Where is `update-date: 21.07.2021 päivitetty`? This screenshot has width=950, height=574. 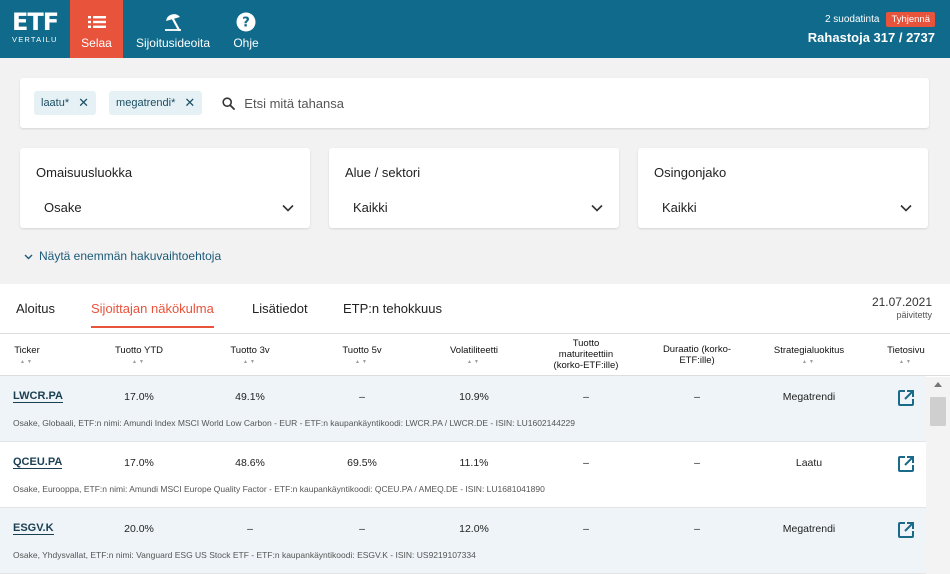 update-date: 21.07.2021 päivitetty is located at coordinates (902, 307).